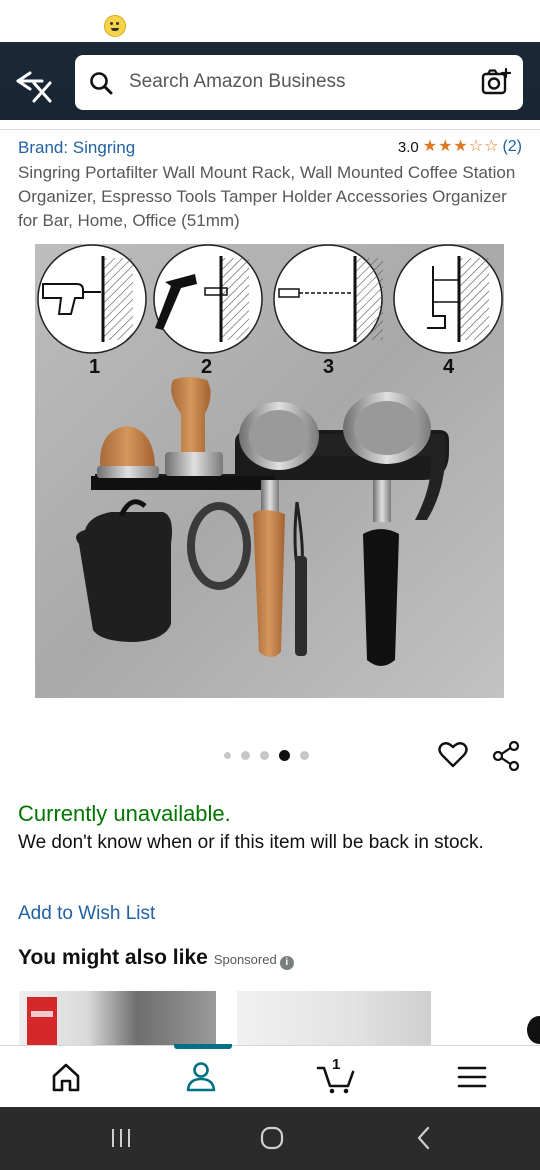 Image resolution: width=540 pixels, height=1170 pixels. Describe the element at coordinates (124, 813) in the screenshot. I see `availability-status: Currently unavailable.` at that location.